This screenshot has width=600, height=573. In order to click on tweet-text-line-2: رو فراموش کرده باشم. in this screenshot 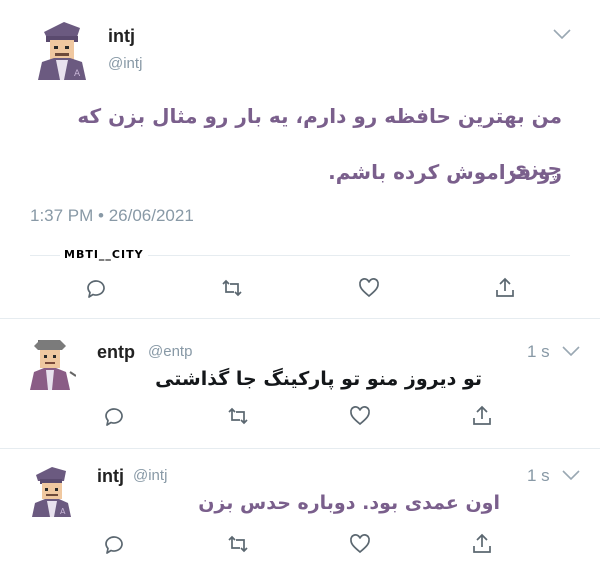, I will do `click(445, 172)`.